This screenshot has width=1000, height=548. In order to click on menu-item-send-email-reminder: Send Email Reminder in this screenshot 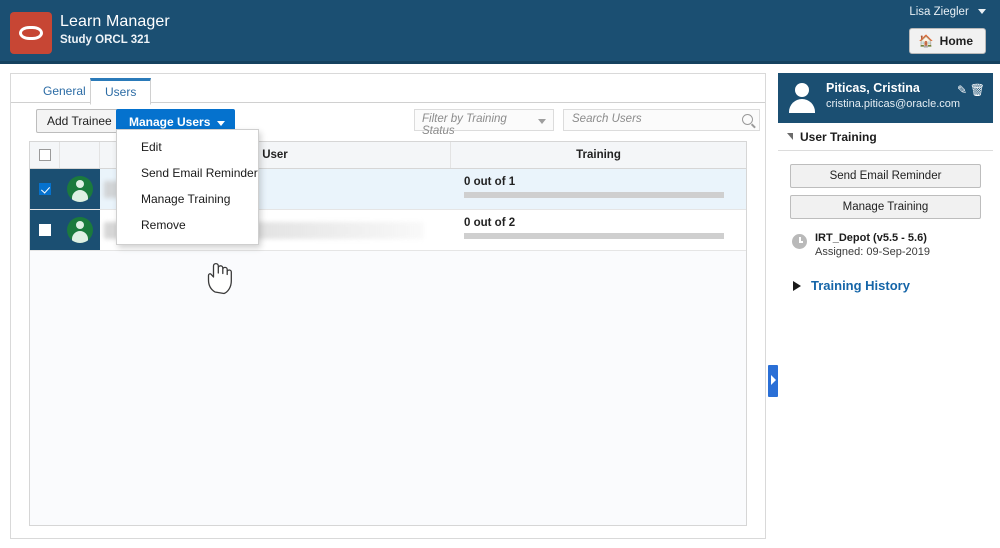, I will do `click(187, 173)`.